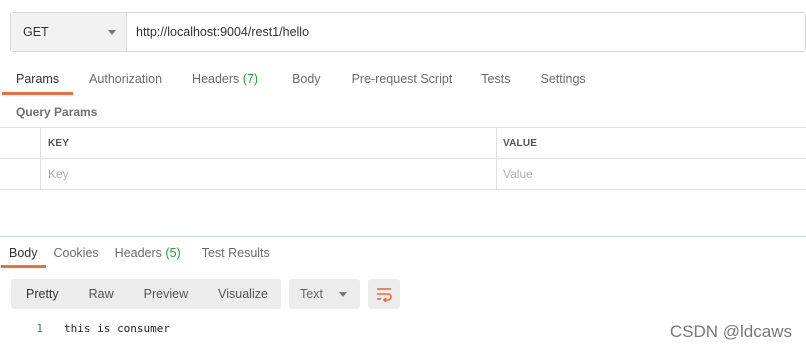 This screenshot has width=806, height=352. What do you see at coordinates (403, 236) in the screenshot?
I see `pane-divider` at bounding box center [403, 236].